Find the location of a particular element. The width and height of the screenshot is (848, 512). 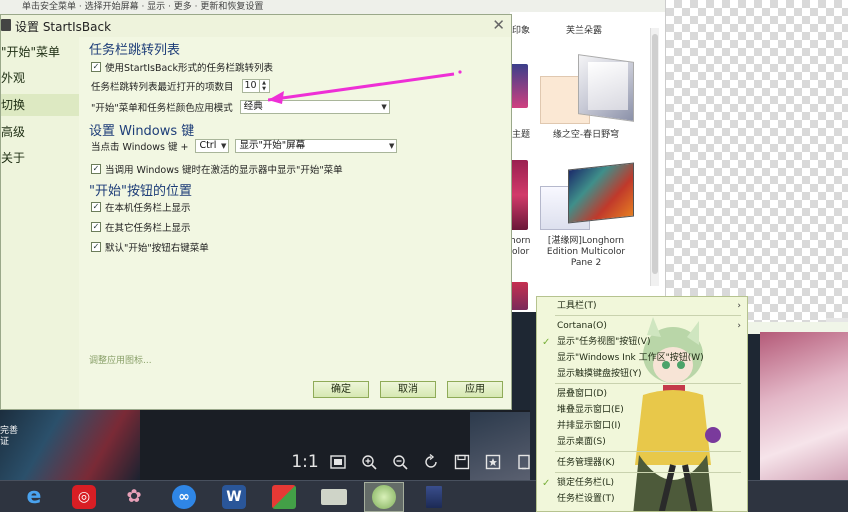

gallery-caption-left: olor is located at coordinates (521, 252).